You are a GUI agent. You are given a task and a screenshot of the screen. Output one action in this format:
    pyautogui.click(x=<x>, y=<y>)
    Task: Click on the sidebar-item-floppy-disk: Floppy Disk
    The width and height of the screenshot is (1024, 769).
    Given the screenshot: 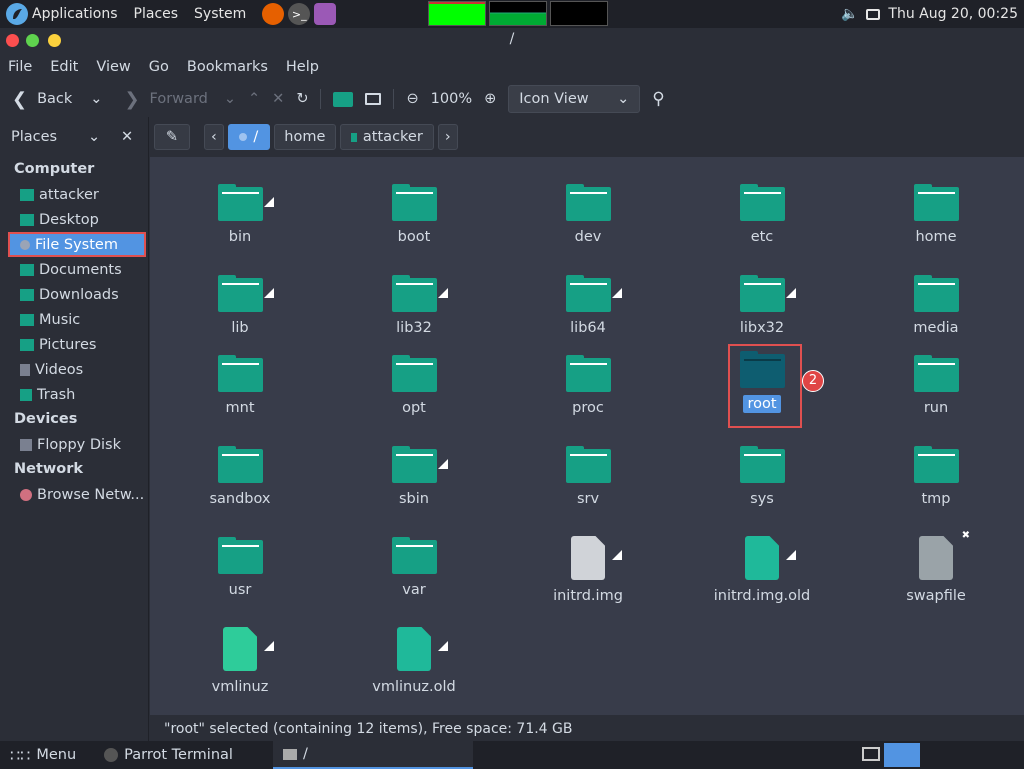 What is the action you would take?
    pyautogui.click(x=74, y=444)
    